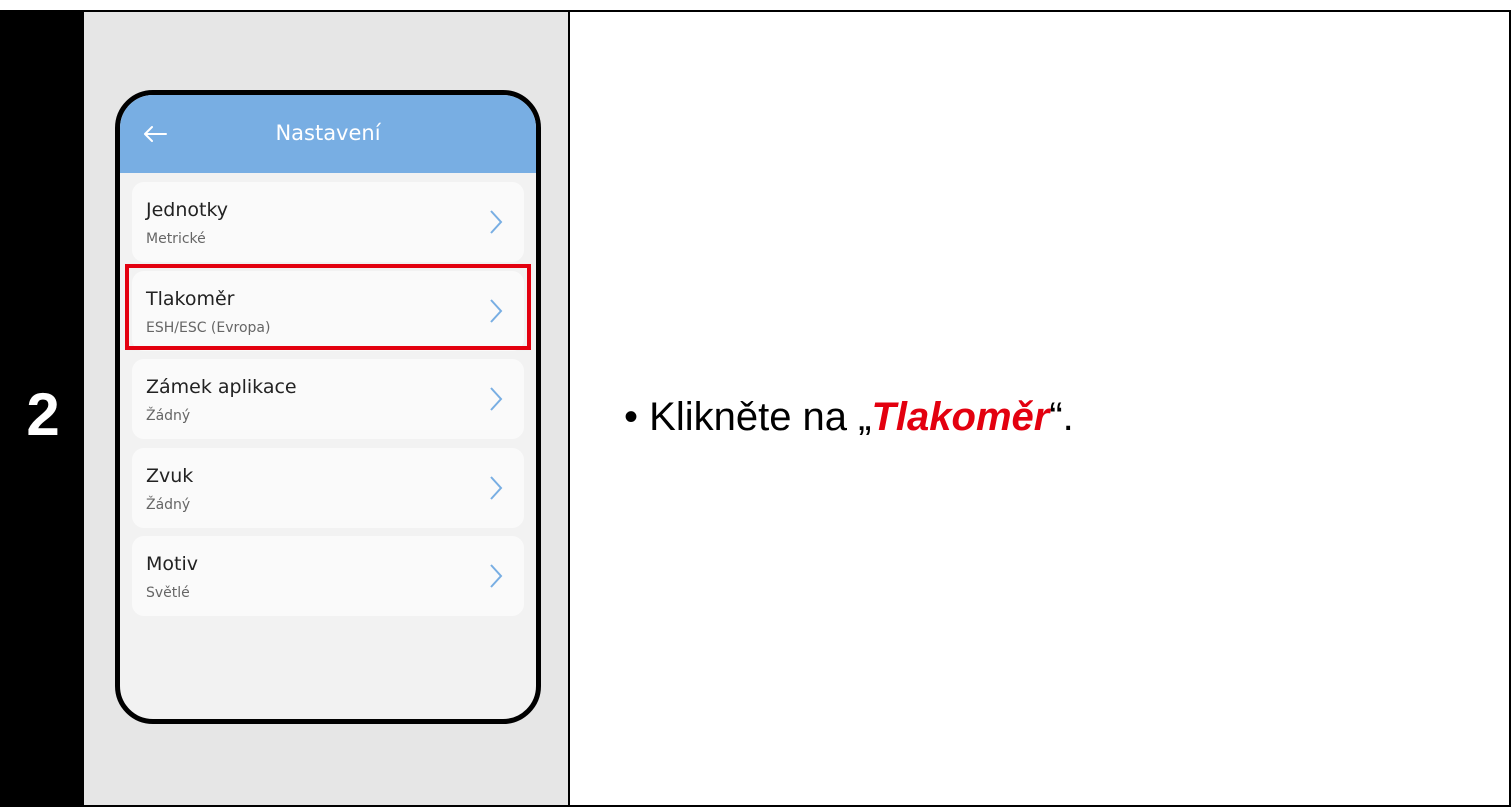 This screenshot has height=807, width=1511. I want to click on settings-item-app-lock: Zámek aplikace Žádný, so click(328, 399).